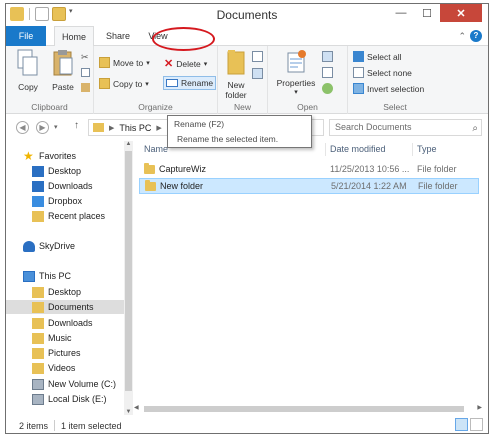 The image size is (493, 440). What do you see at coordinates (58, 156) in the screenshot?
I see `nav-favorites-label: Favorites` at bounding box center [58, 156].